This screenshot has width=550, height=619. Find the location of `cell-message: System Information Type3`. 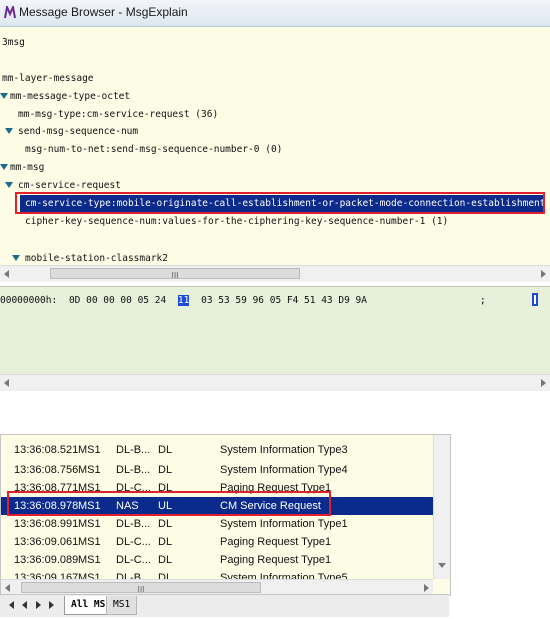

cell-message: System Information Type3 is located at coordinates (284, 450).